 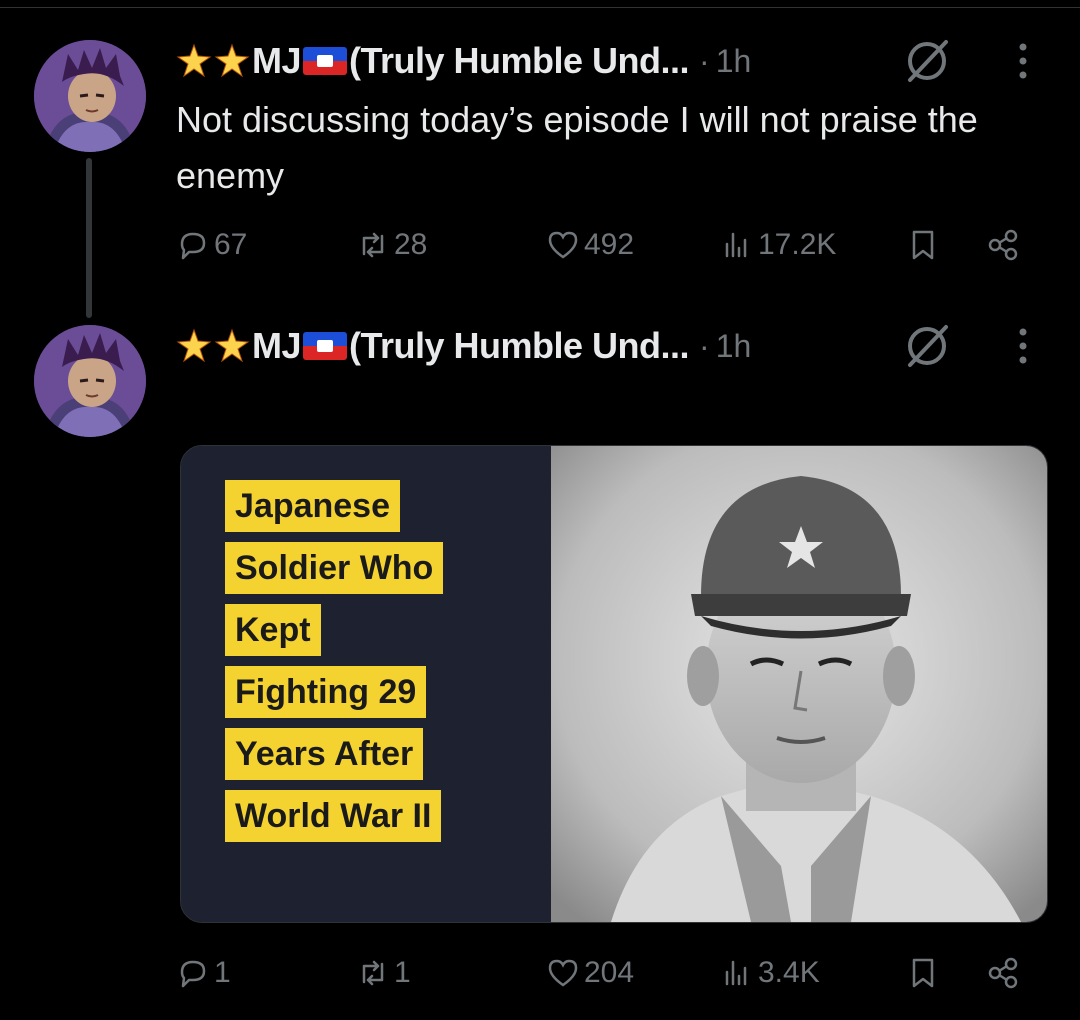 I want to click on caption-line: Fighting 29, so click(x=326, y=692).